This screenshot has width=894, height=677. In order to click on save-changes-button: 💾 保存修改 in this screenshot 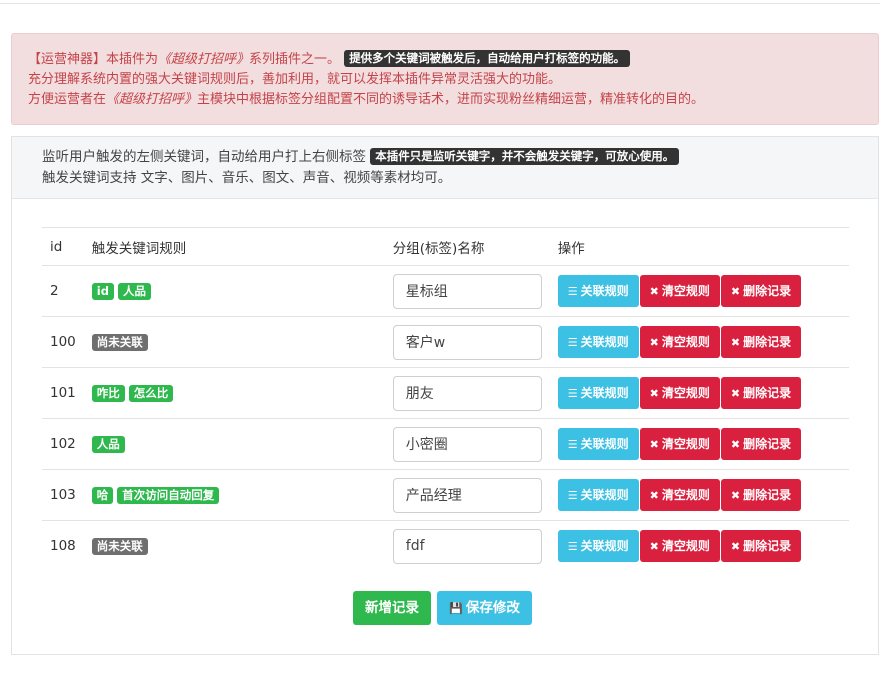, I will do `click(484, 608)`.